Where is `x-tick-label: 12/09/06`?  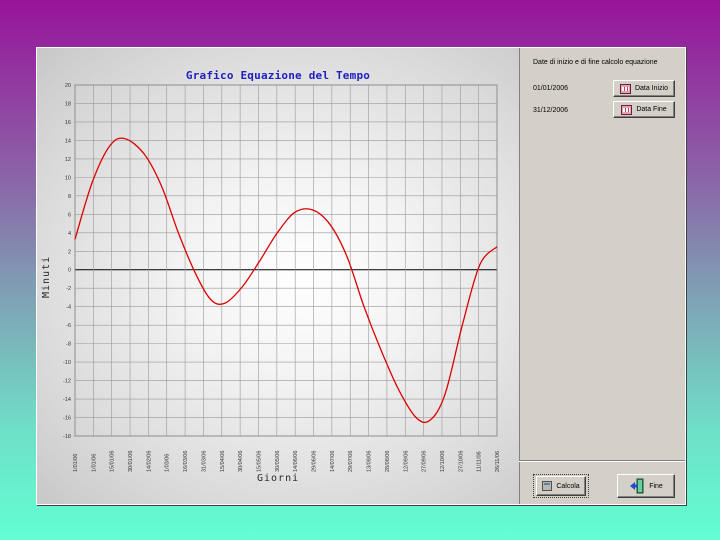
x-tick-label: 12/09/06 is located at coordinates (406, 461).